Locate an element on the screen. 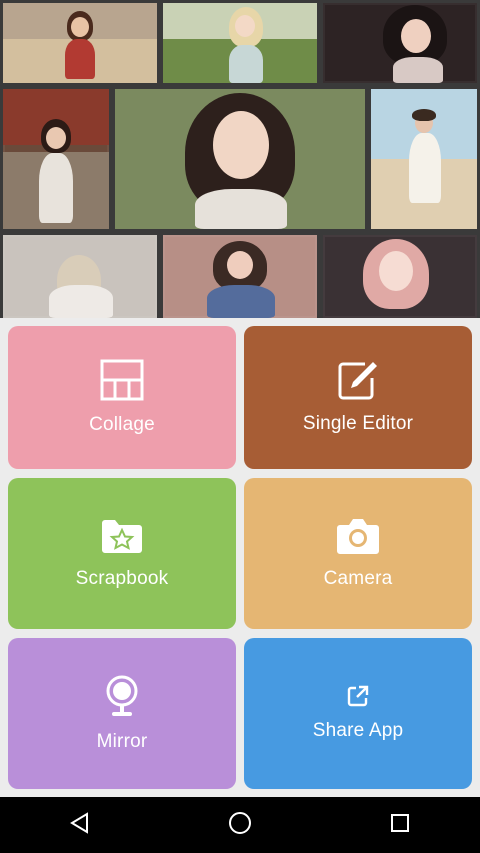  recents-icon is located at coordinates (400, 825).